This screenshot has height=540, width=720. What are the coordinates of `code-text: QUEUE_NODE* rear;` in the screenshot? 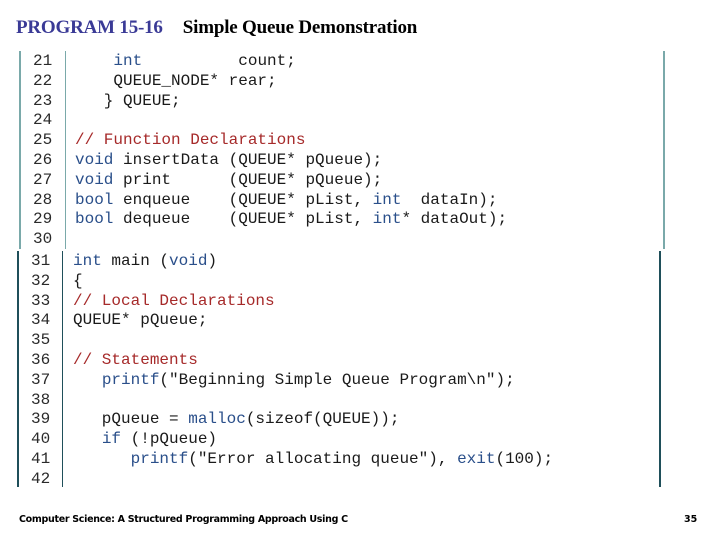 It's located at (176, 81).